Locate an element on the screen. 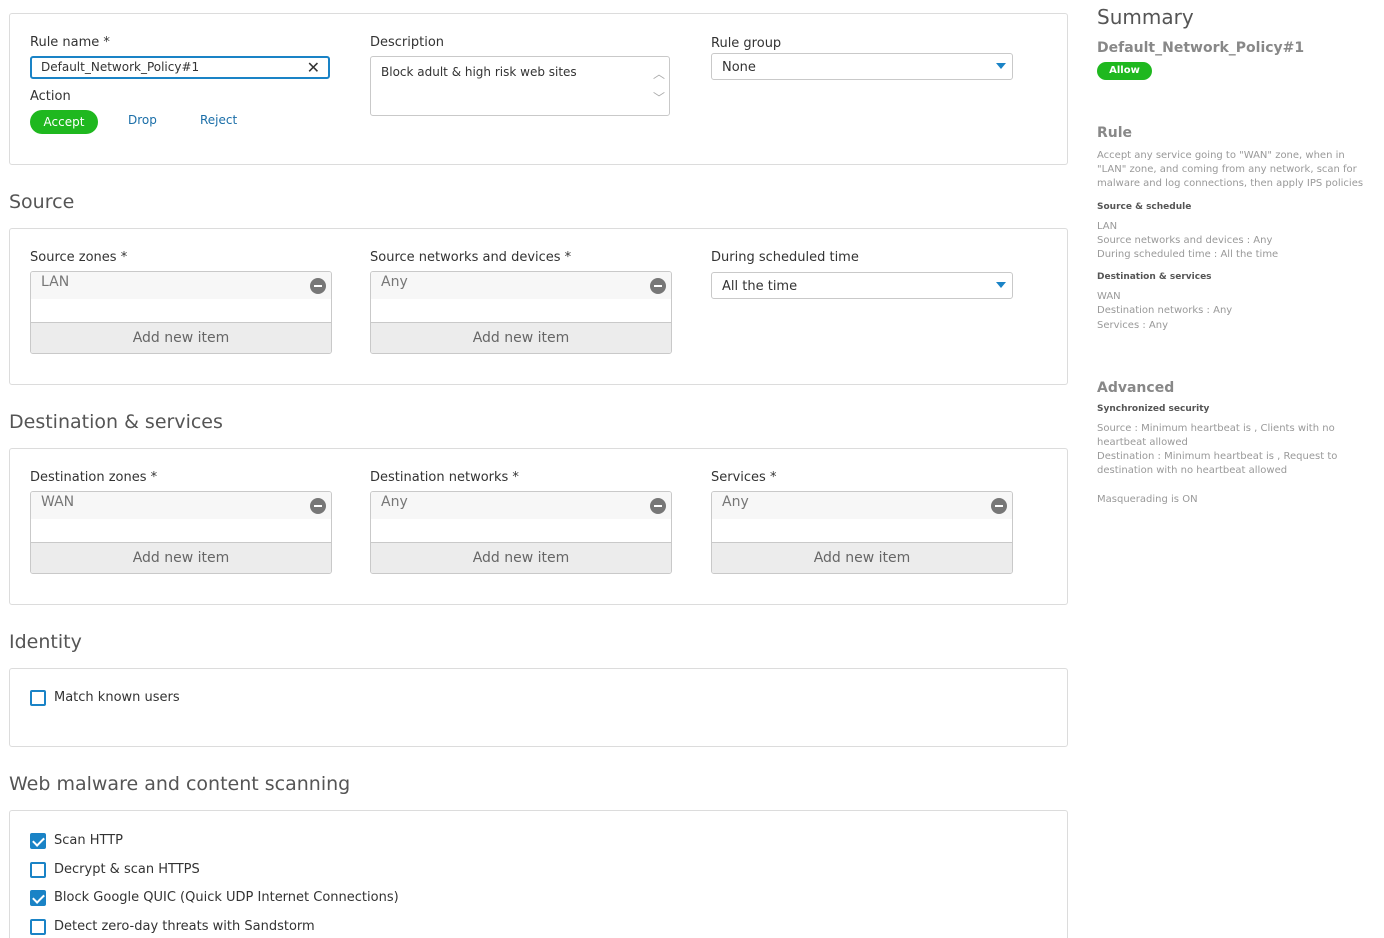 The height and width of the screenshot is (938, 1384). destination-title: Destination & services is located at coordinates (116, 422).